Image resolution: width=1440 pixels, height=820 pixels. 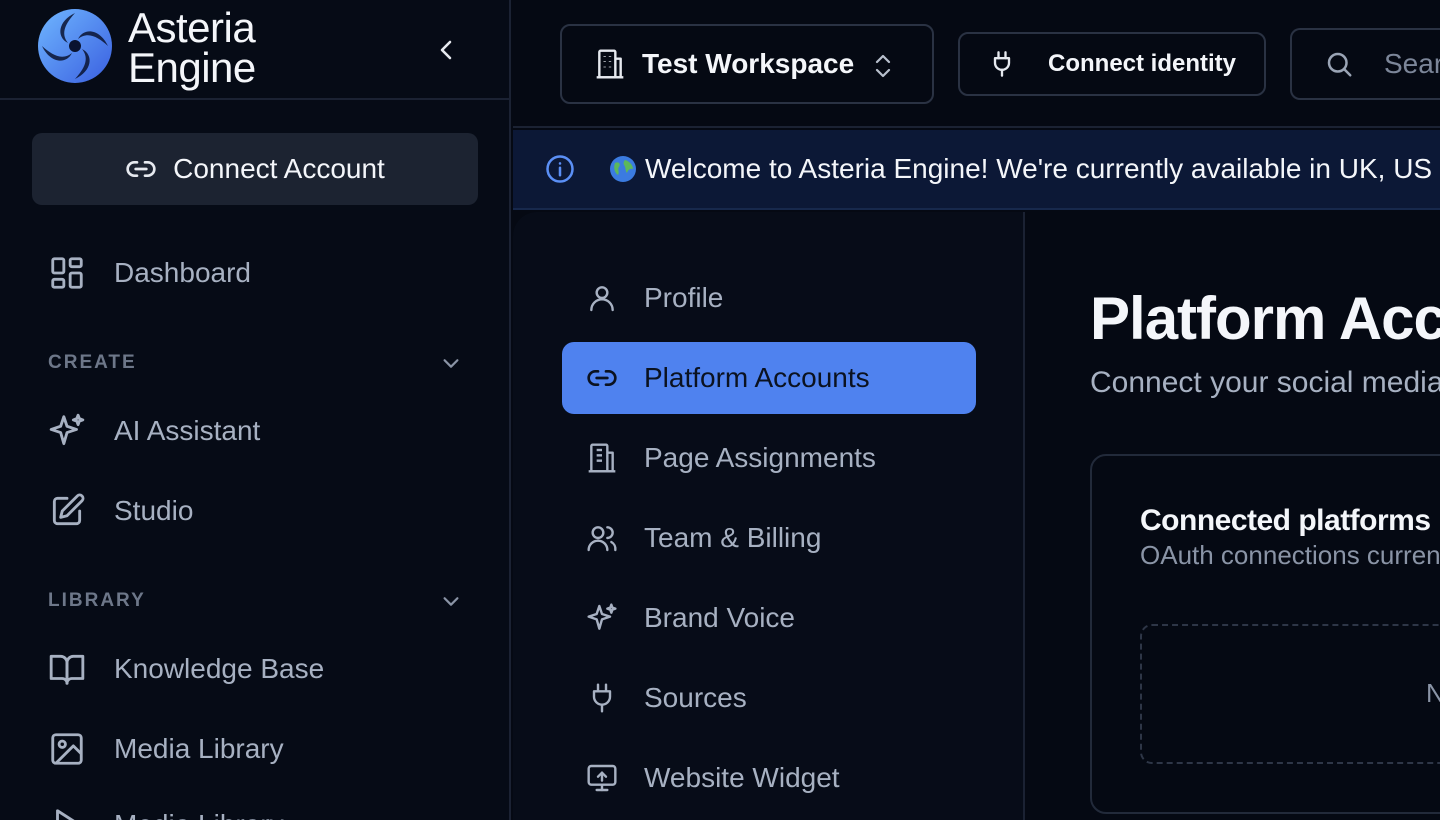 I want to click on workspace-switcher: Test Workspace, so click(x=747, y=64).